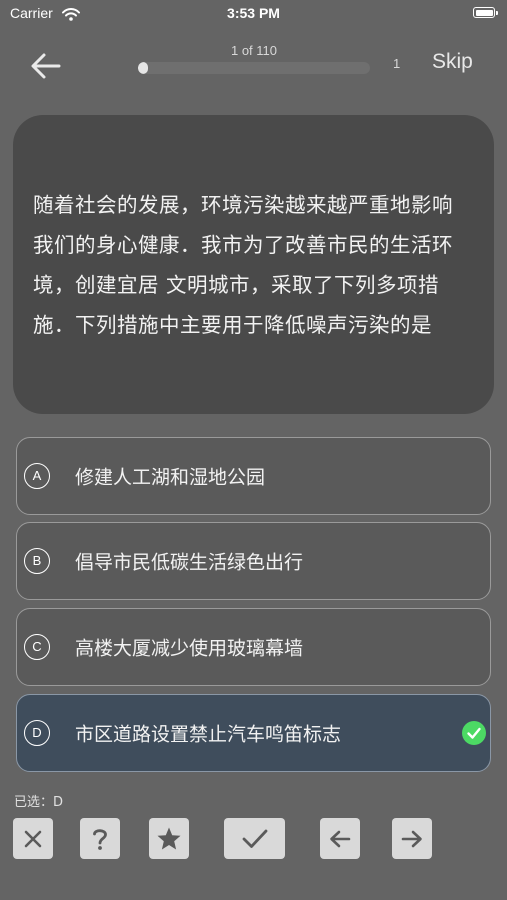  Describe the element at coordinates (39, 802) in the screenshot. I see `selected-answer-label: 已选：D` at that location.